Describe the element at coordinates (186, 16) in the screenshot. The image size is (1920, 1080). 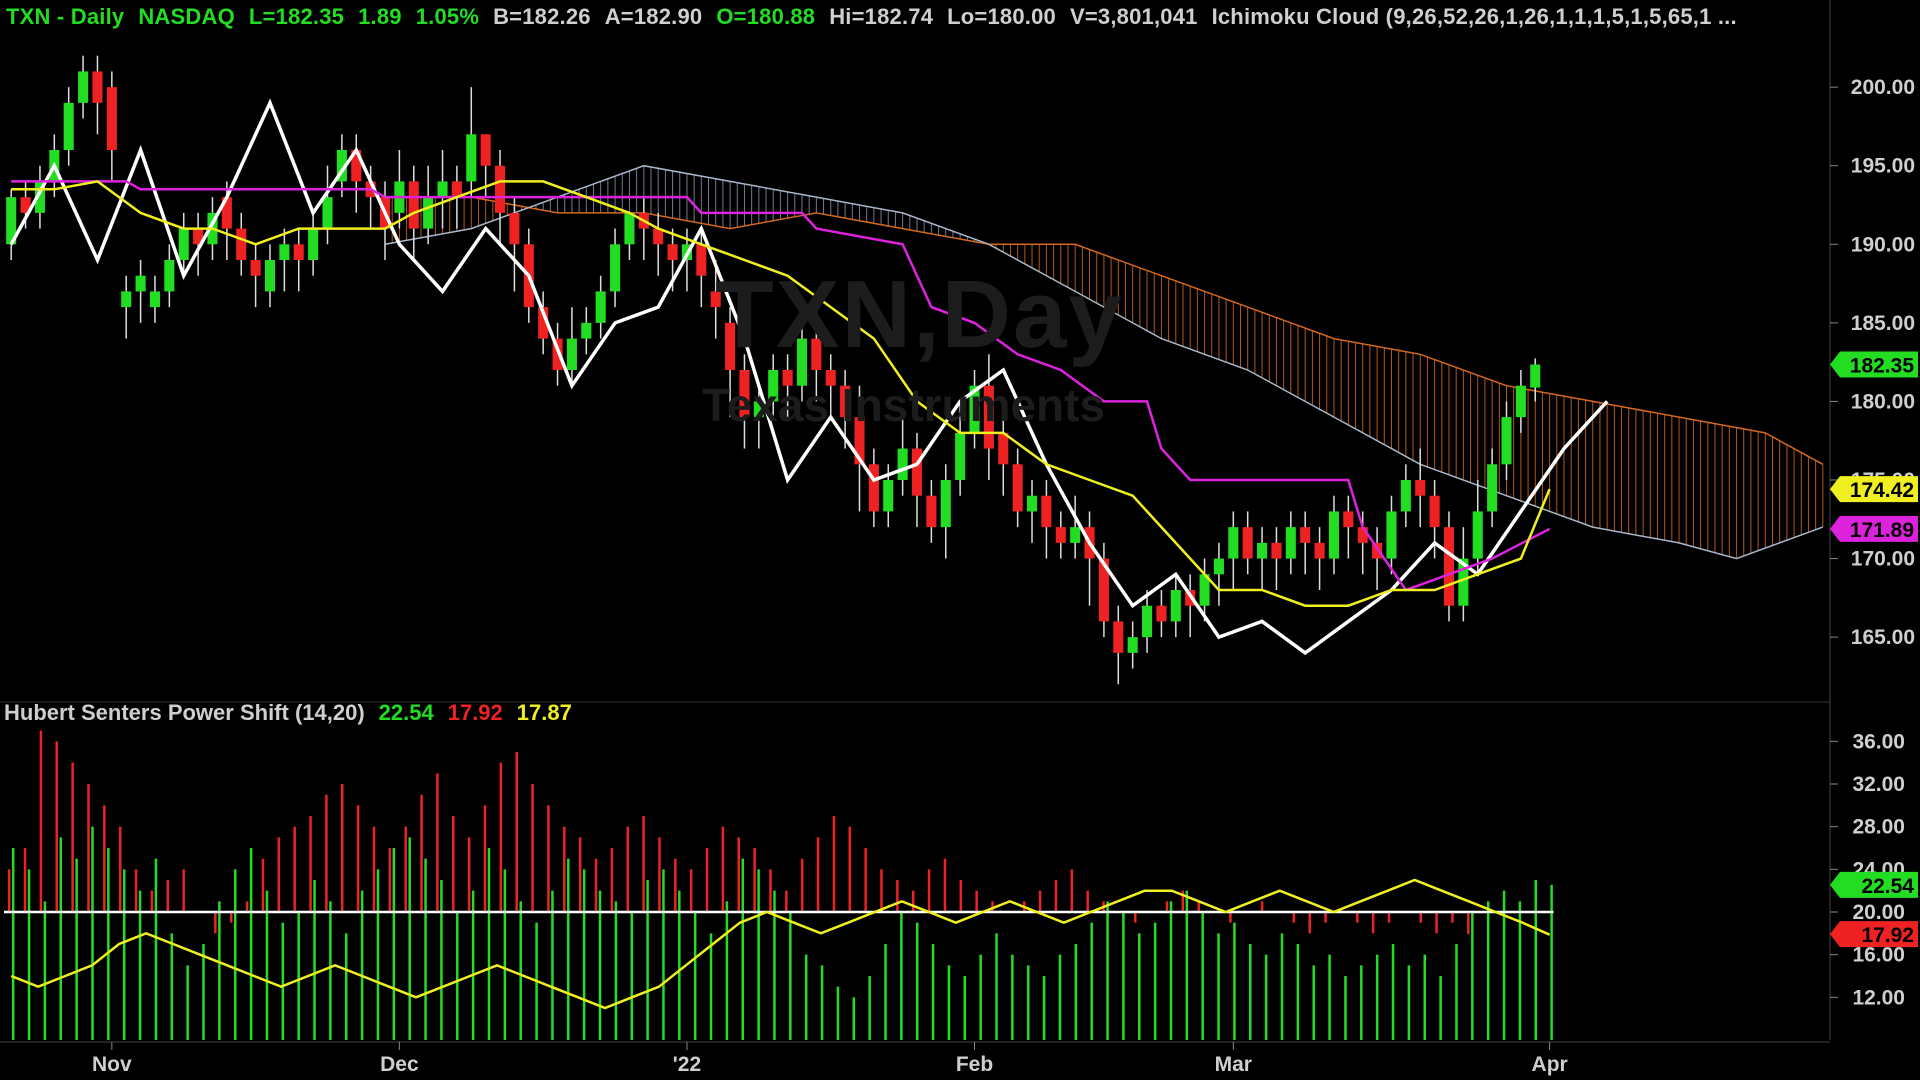
I see `exchange-label: NASDAQ` at that location.